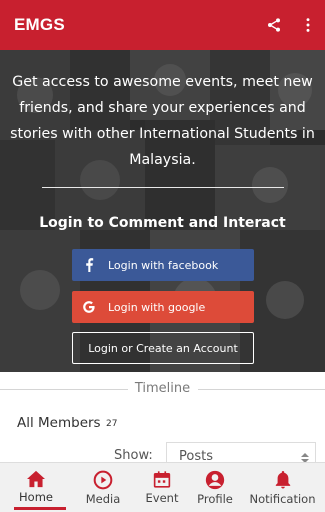 The image size is (325, 512). Describe the element at coordinates (162, 479) in the screenshot. I see `calendar-icon` at that location.